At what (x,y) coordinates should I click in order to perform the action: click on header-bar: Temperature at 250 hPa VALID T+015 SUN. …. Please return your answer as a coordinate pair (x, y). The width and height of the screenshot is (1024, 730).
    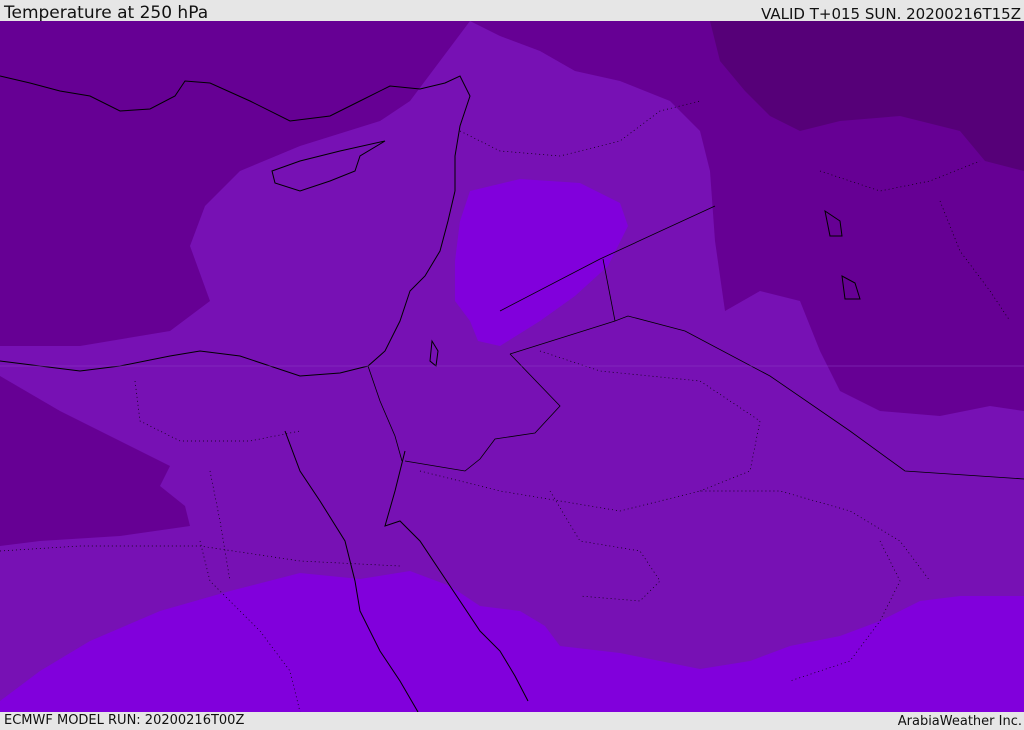
    Looking at the image, I should click on (512, 11).